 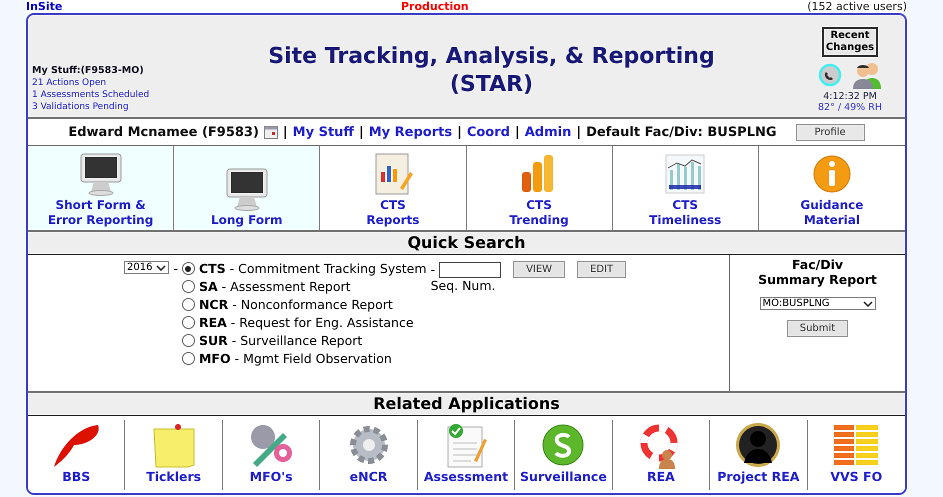 I want to click on report-type-label: NCR - Nonconformance Report, so click(x=295, y=304).